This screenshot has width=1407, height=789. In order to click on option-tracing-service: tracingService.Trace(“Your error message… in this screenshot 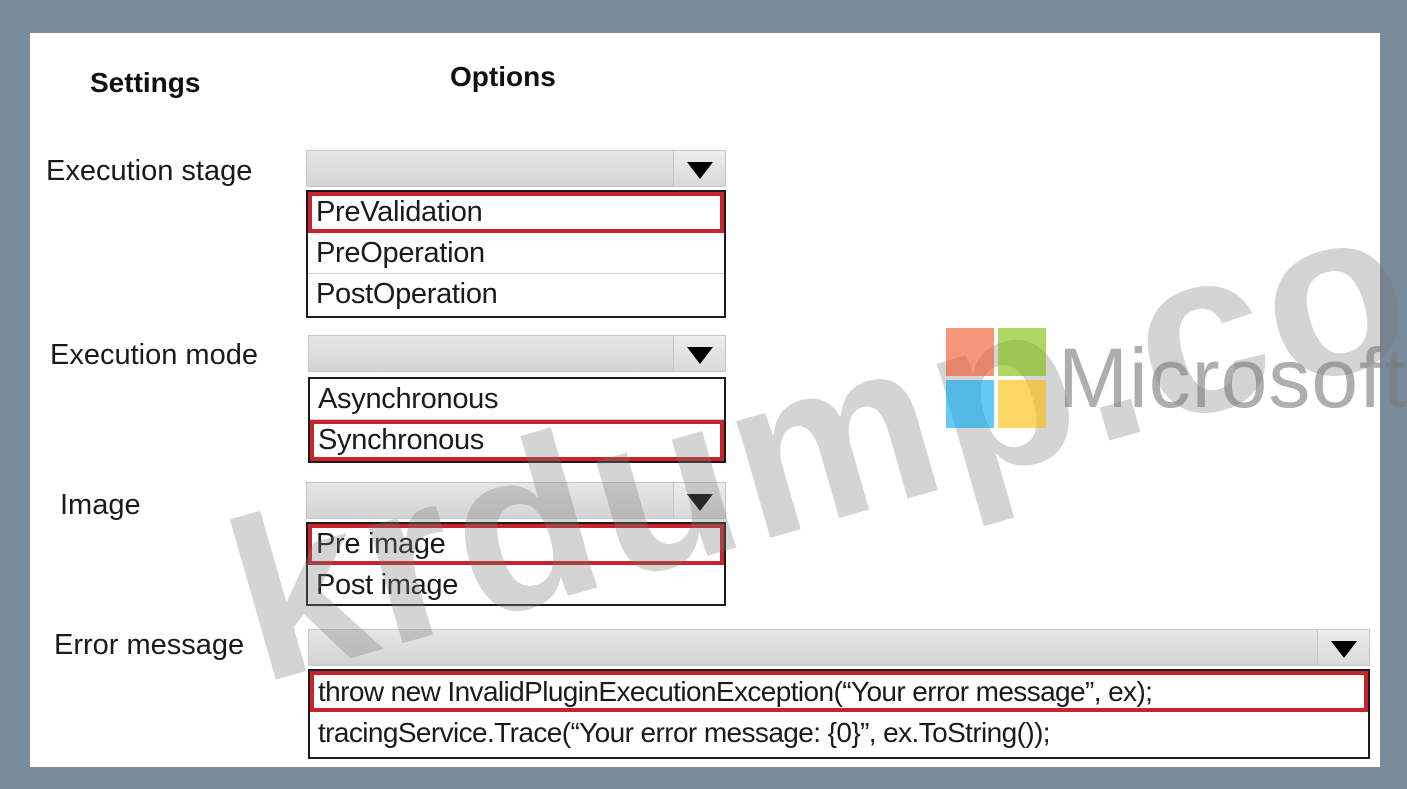, I will do `click(839, 732)`.